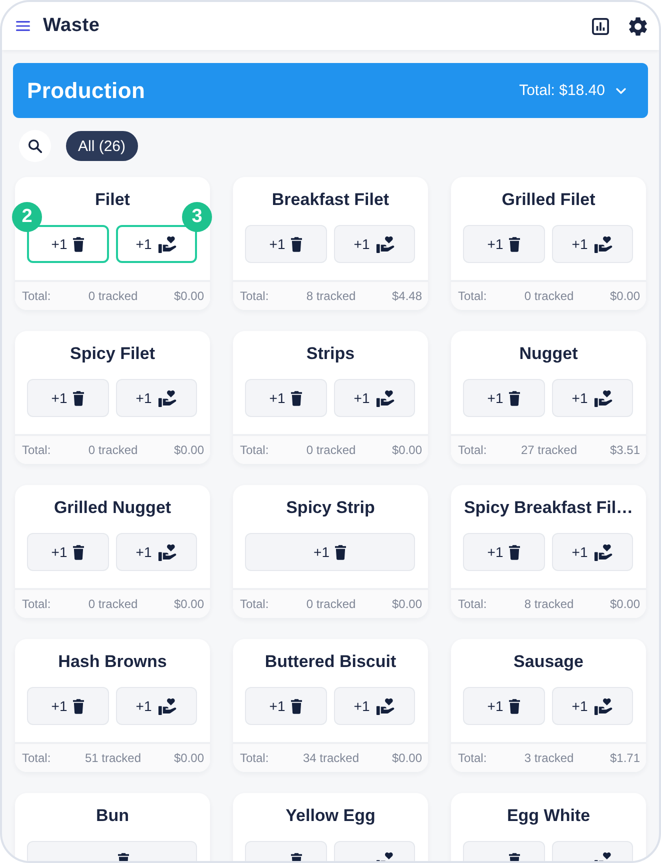 The image size is (661, 863). Describe the element at coordinates (330, 354) in the screenshot. I see `item-title: Strips` at that location.